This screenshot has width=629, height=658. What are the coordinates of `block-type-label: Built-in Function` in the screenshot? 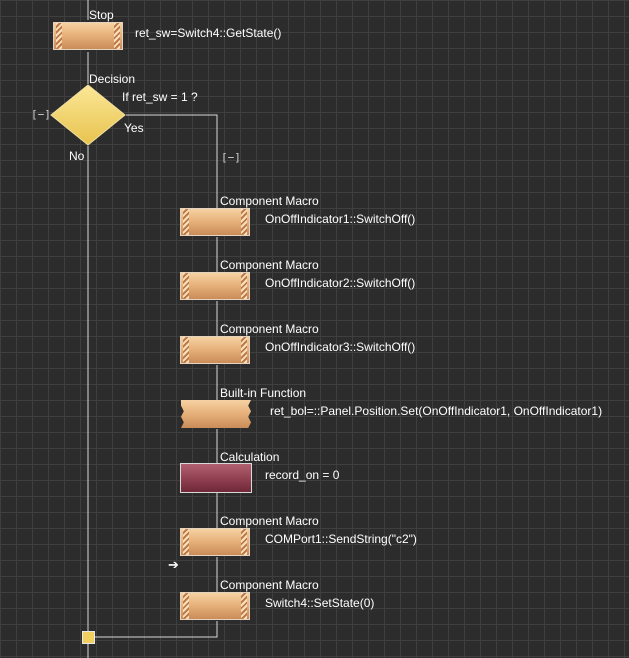 It's located at (263, 393).